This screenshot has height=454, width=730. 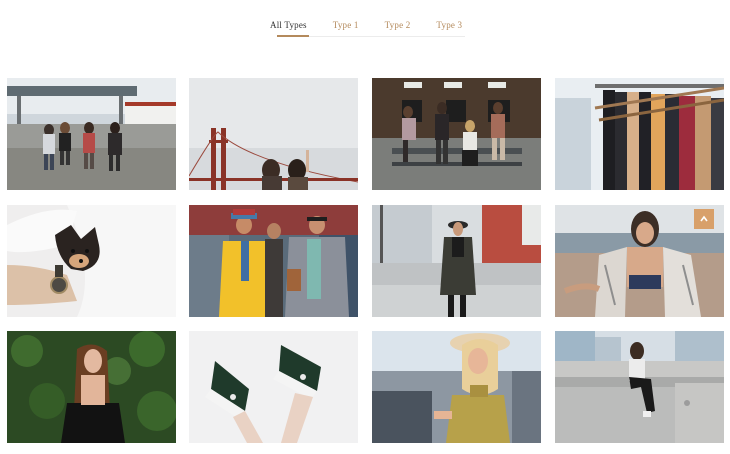 I want to click on active-tab-indicator, so click(x=293, y=36).